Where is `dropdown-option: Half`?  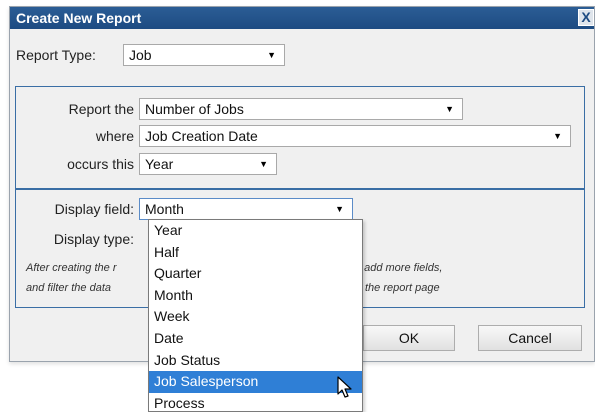
dropdown-option: Half is located at coordinates (255, 253).